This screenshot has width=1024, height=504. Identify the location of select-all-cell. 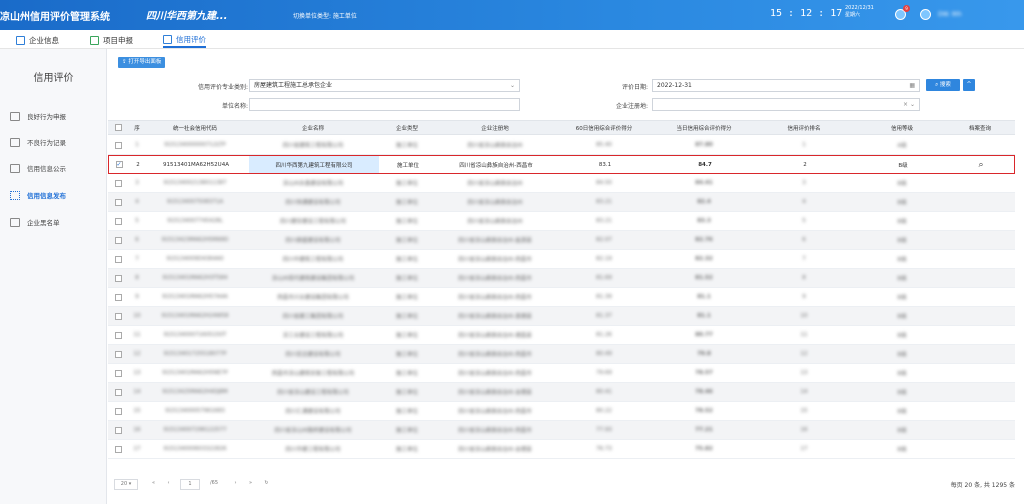
(118, 127).